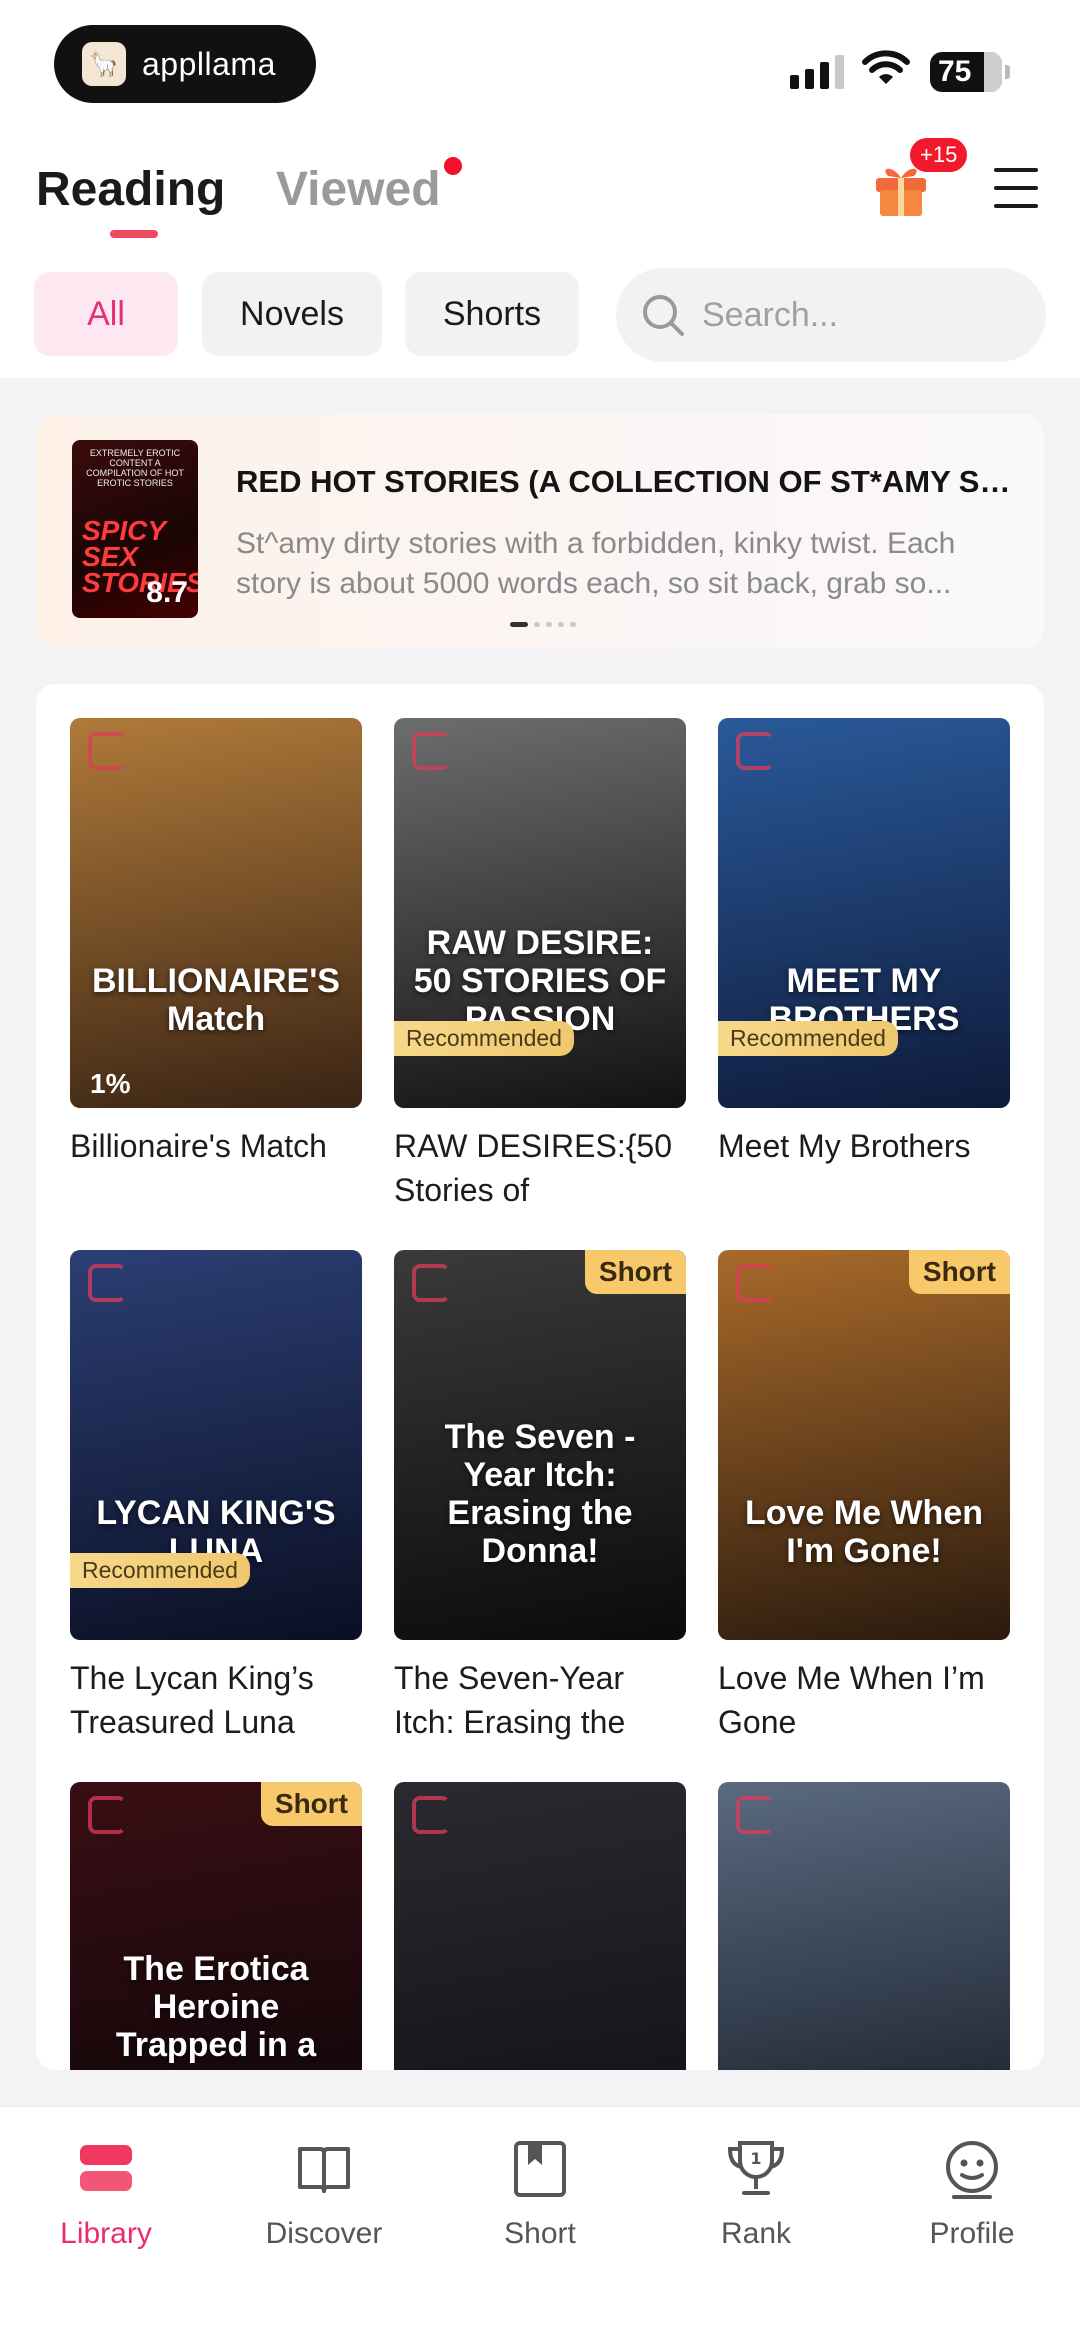 This screenshot has height=2337, width=1080. Describe the element at coordinates (886, 67) in the screenshot. I see `wifi-icon` at that location.